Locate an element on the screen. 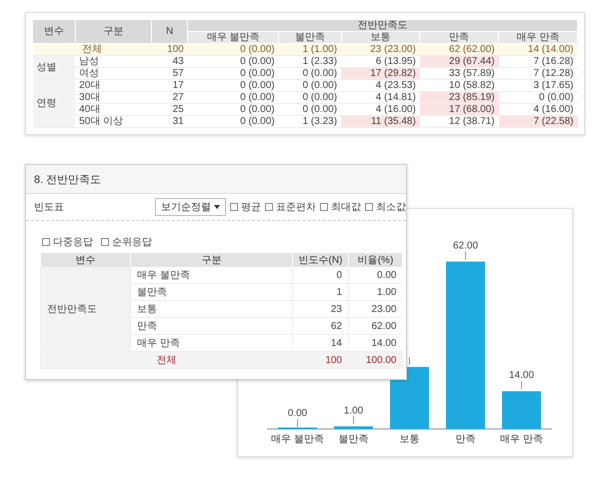 The width and height of the screenshot is (596, 483). table-cell: 23 is located at coordinates (320, 309).